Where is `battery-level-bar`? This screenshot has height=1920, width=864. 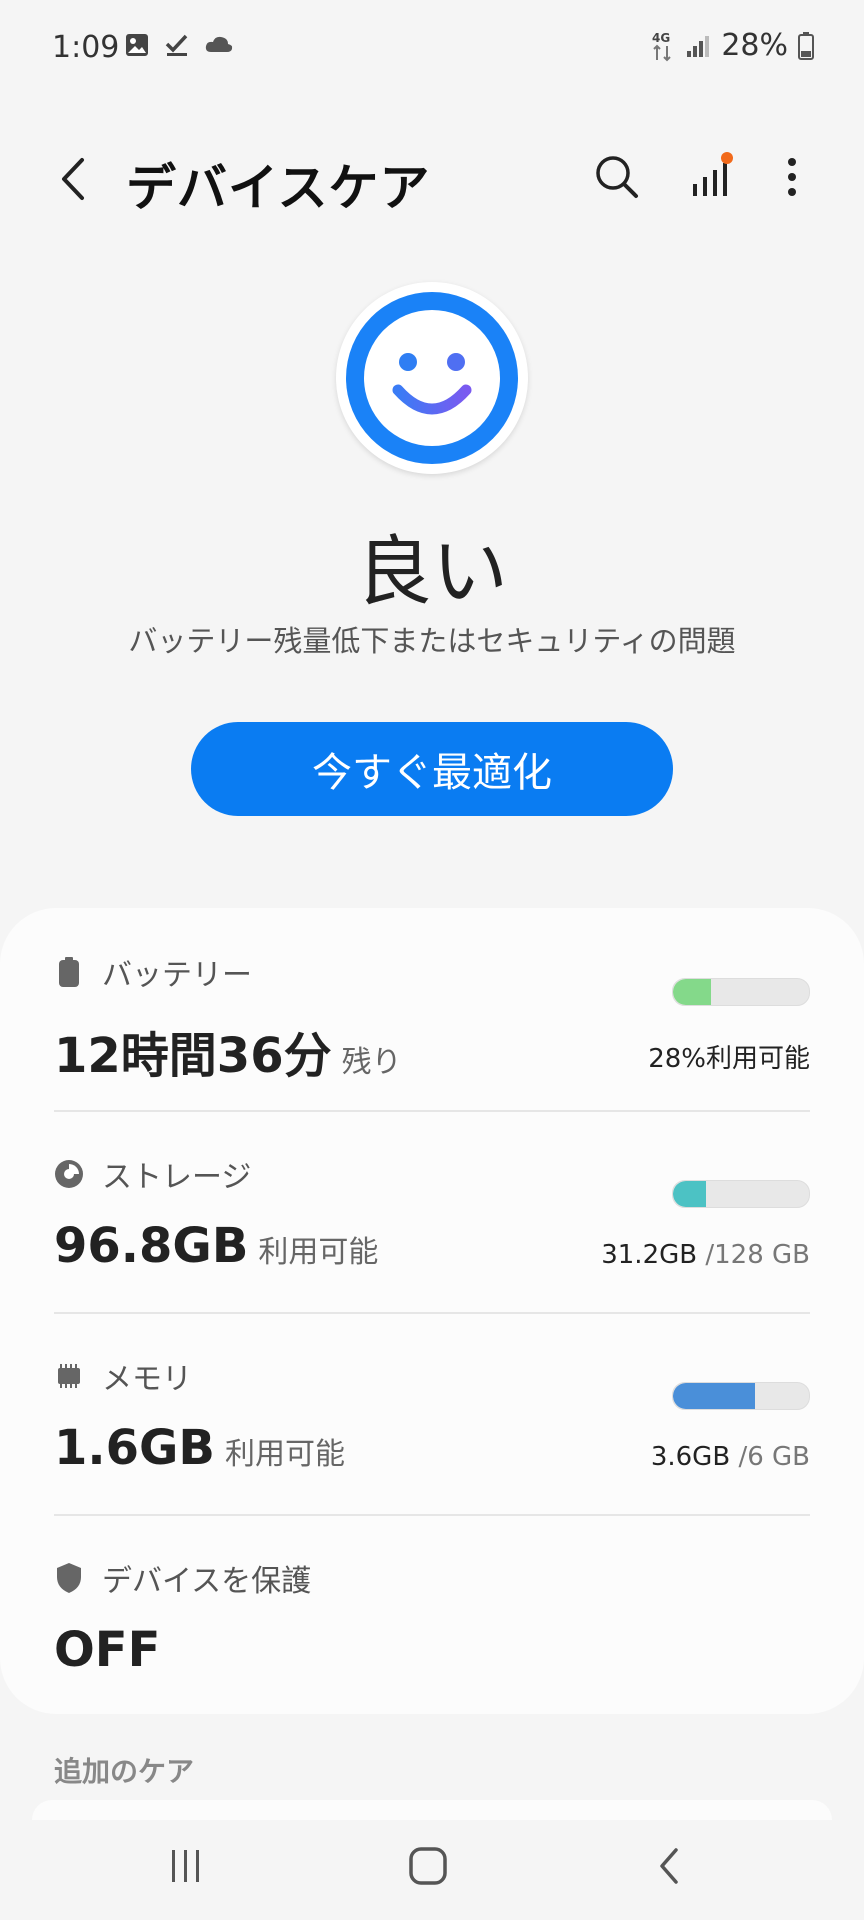 battery-level-bar is located at coordinates (741, 992).